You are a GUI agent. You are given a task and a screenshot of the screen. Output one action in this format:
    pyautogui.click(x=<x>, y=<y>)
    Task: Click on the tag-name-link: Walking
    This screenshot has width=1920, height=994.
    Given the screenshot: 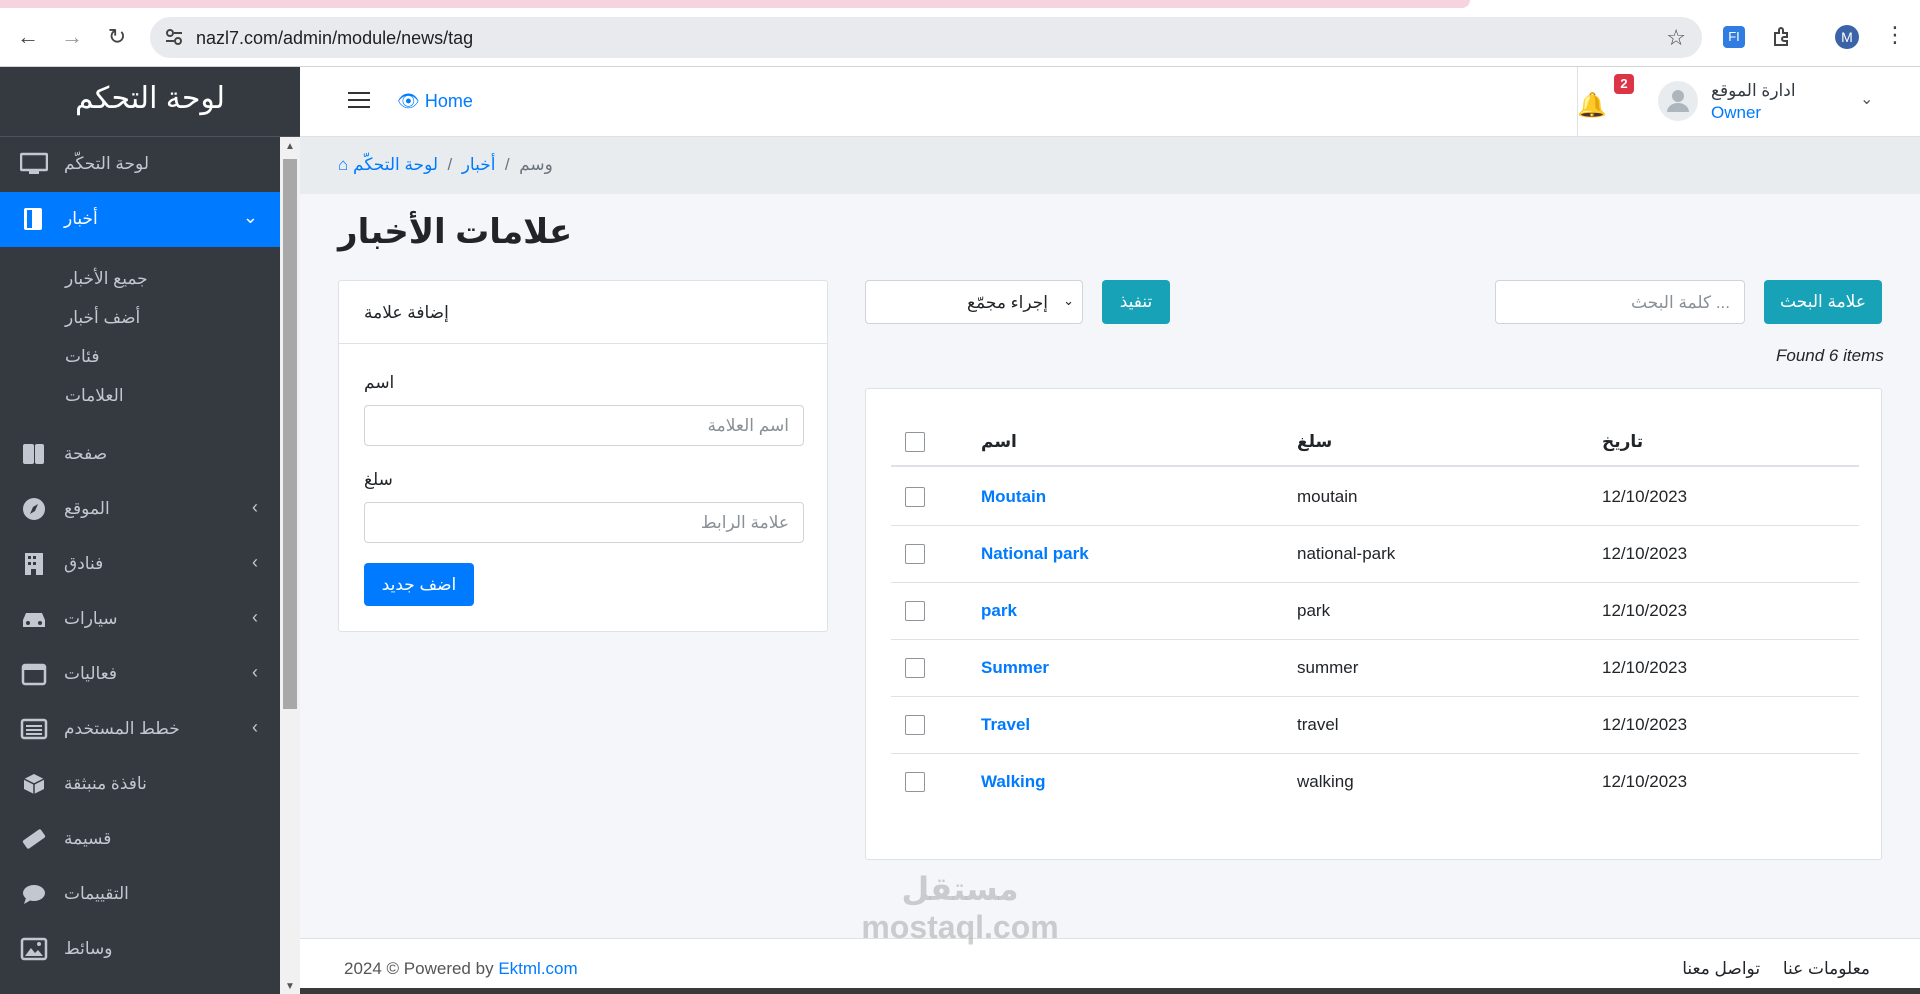 What is the action you would take?
    pyautogui.click(x=1013, y=782)
    